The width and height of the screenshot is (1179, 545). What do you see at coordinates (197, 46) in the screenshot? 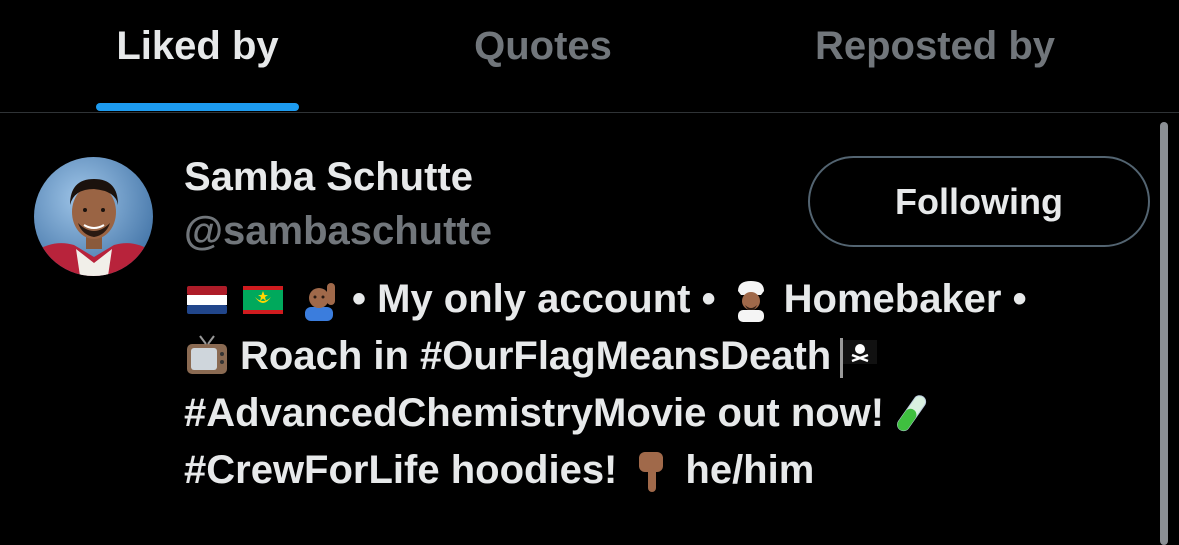
I see `tab-liked-by-label: Liked by` at bounding box center [197, 46].